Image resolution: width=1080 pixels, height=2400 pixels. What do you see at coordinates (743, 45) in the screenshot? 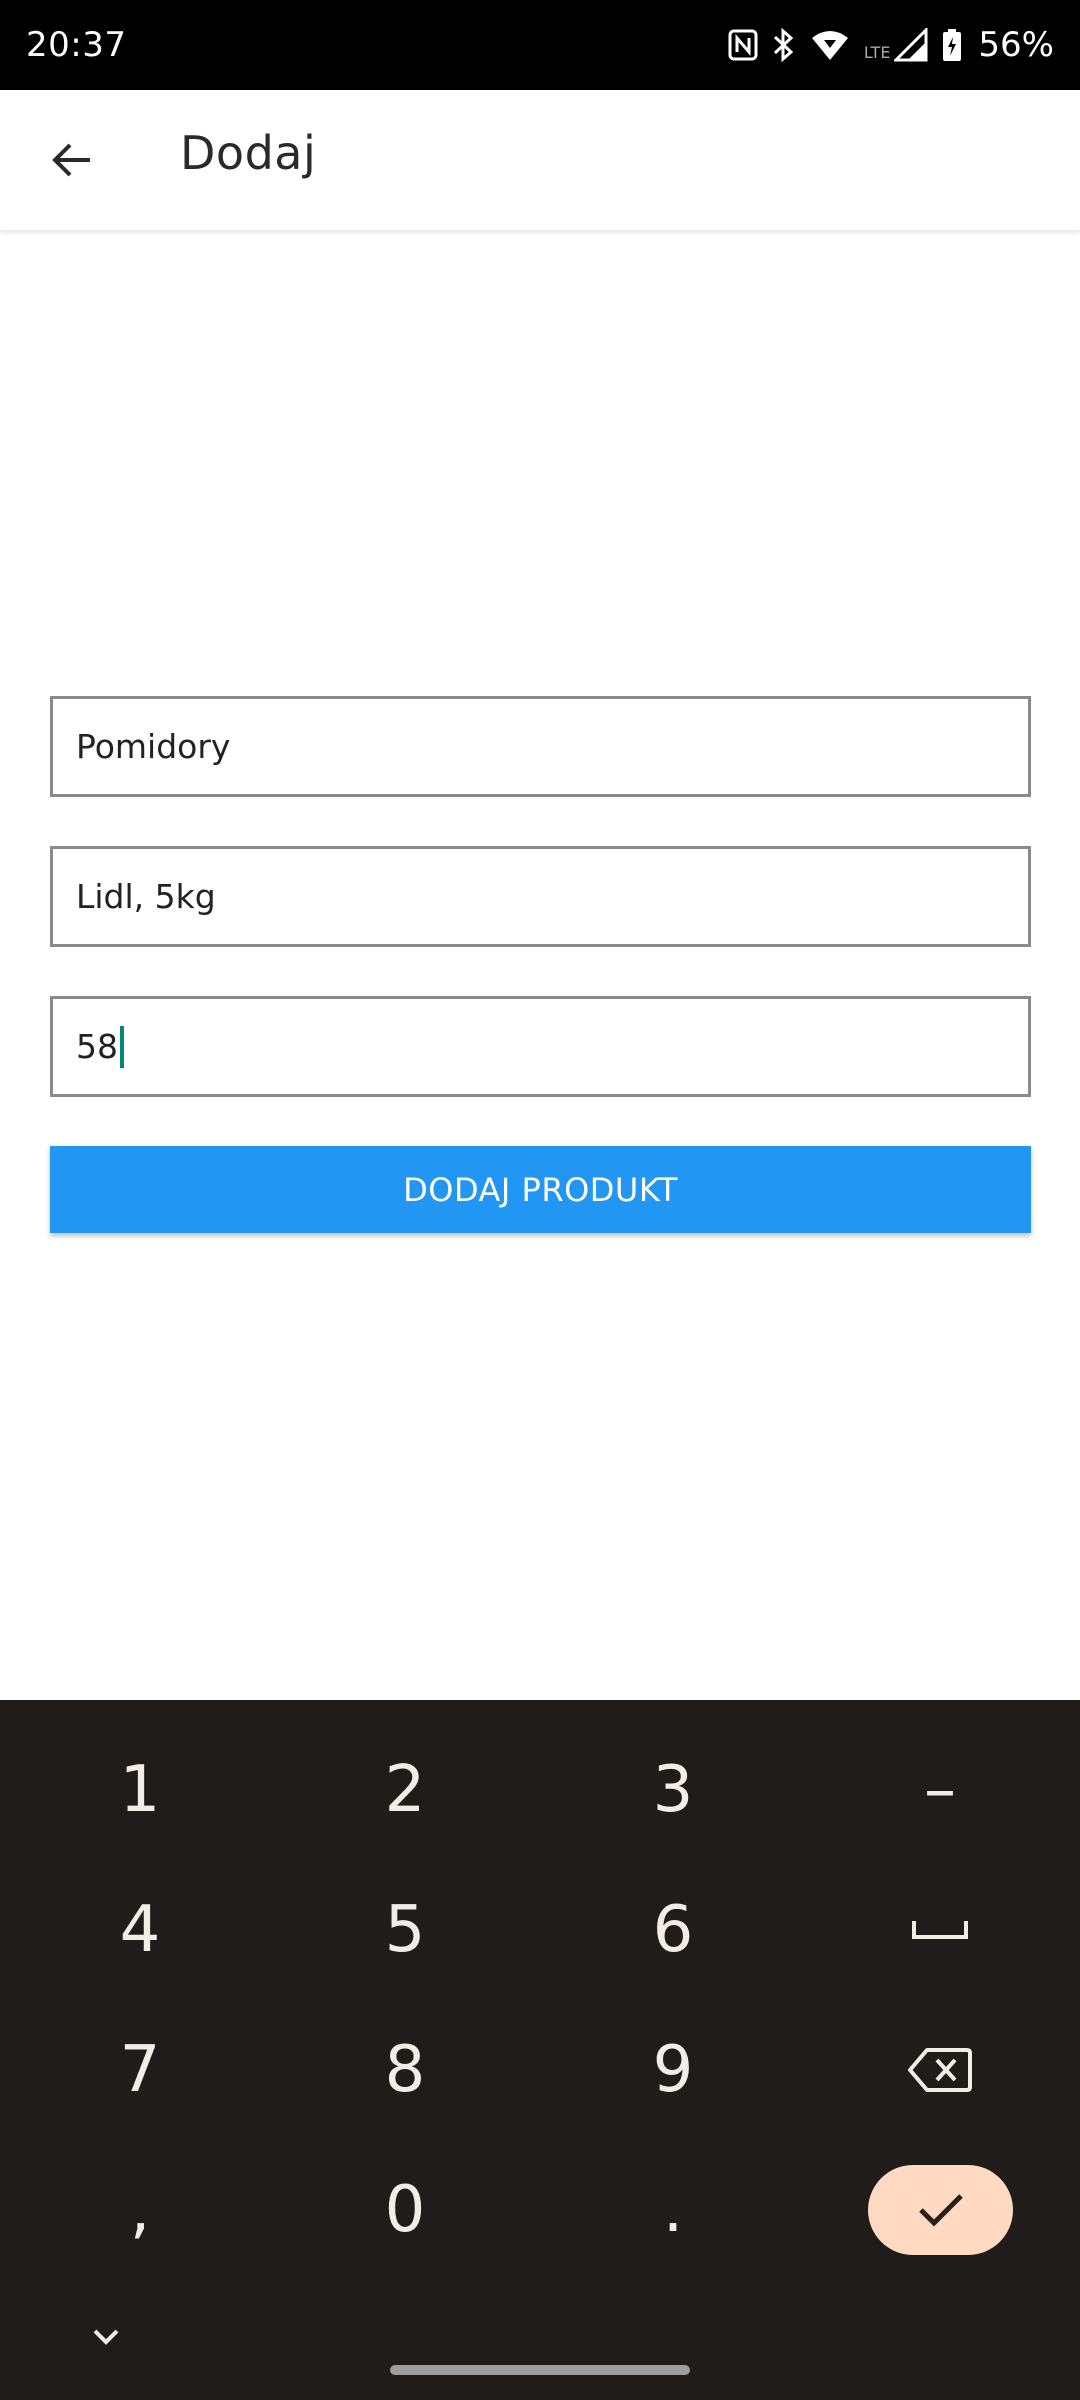
I see `nfc-icon` at bounding box center [743, 45].